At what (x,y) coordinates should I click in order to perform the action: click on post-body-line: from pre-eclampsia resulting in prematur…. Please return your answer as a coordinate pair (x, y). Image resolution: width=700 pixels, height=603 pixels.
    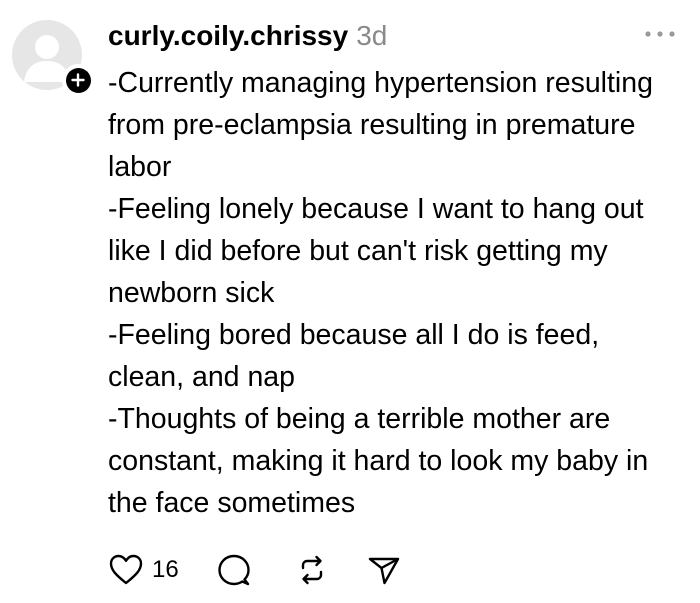
    Looking at the image, I should click on (372, 125).